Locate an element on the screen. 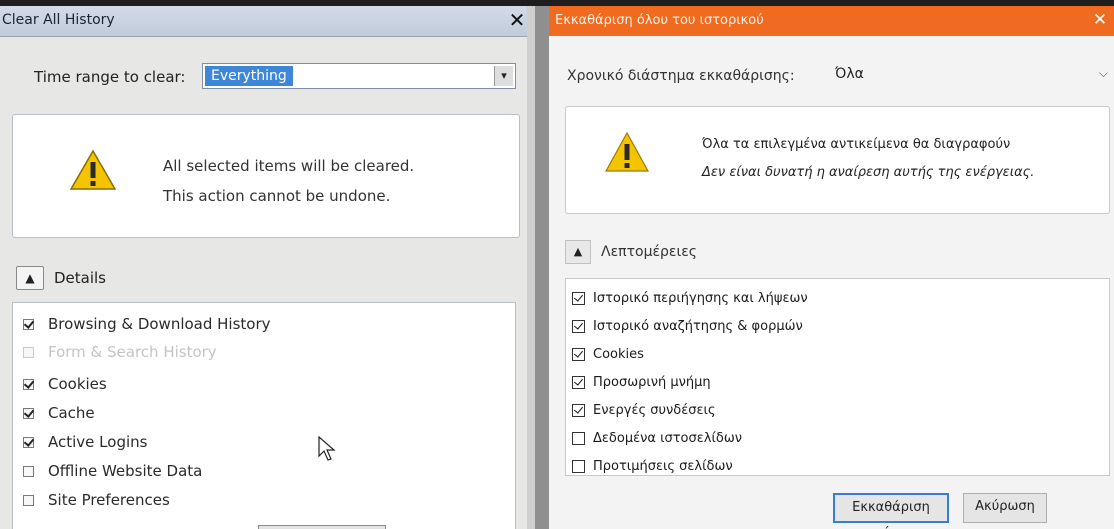 The height and width of the screenshot is (529, 1114). left-close-icon: ✕ is located at coordinates (517, 20).